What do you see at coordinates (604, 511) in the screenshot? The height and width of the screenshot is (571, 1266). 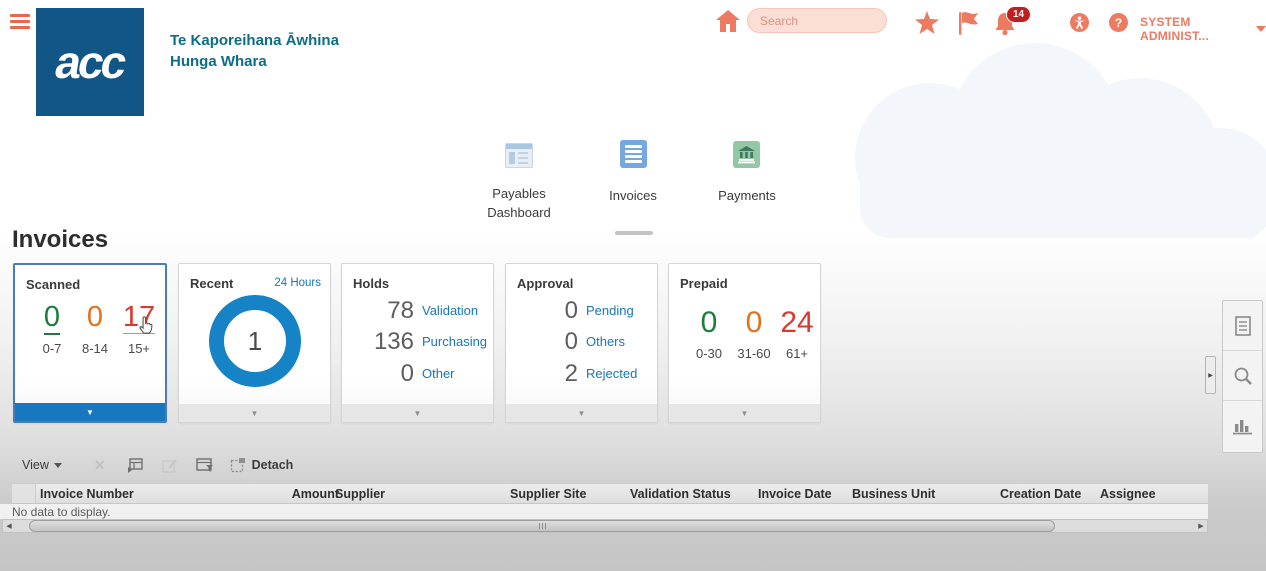 I see `empty-row-band` at bounding box center [604, 511].